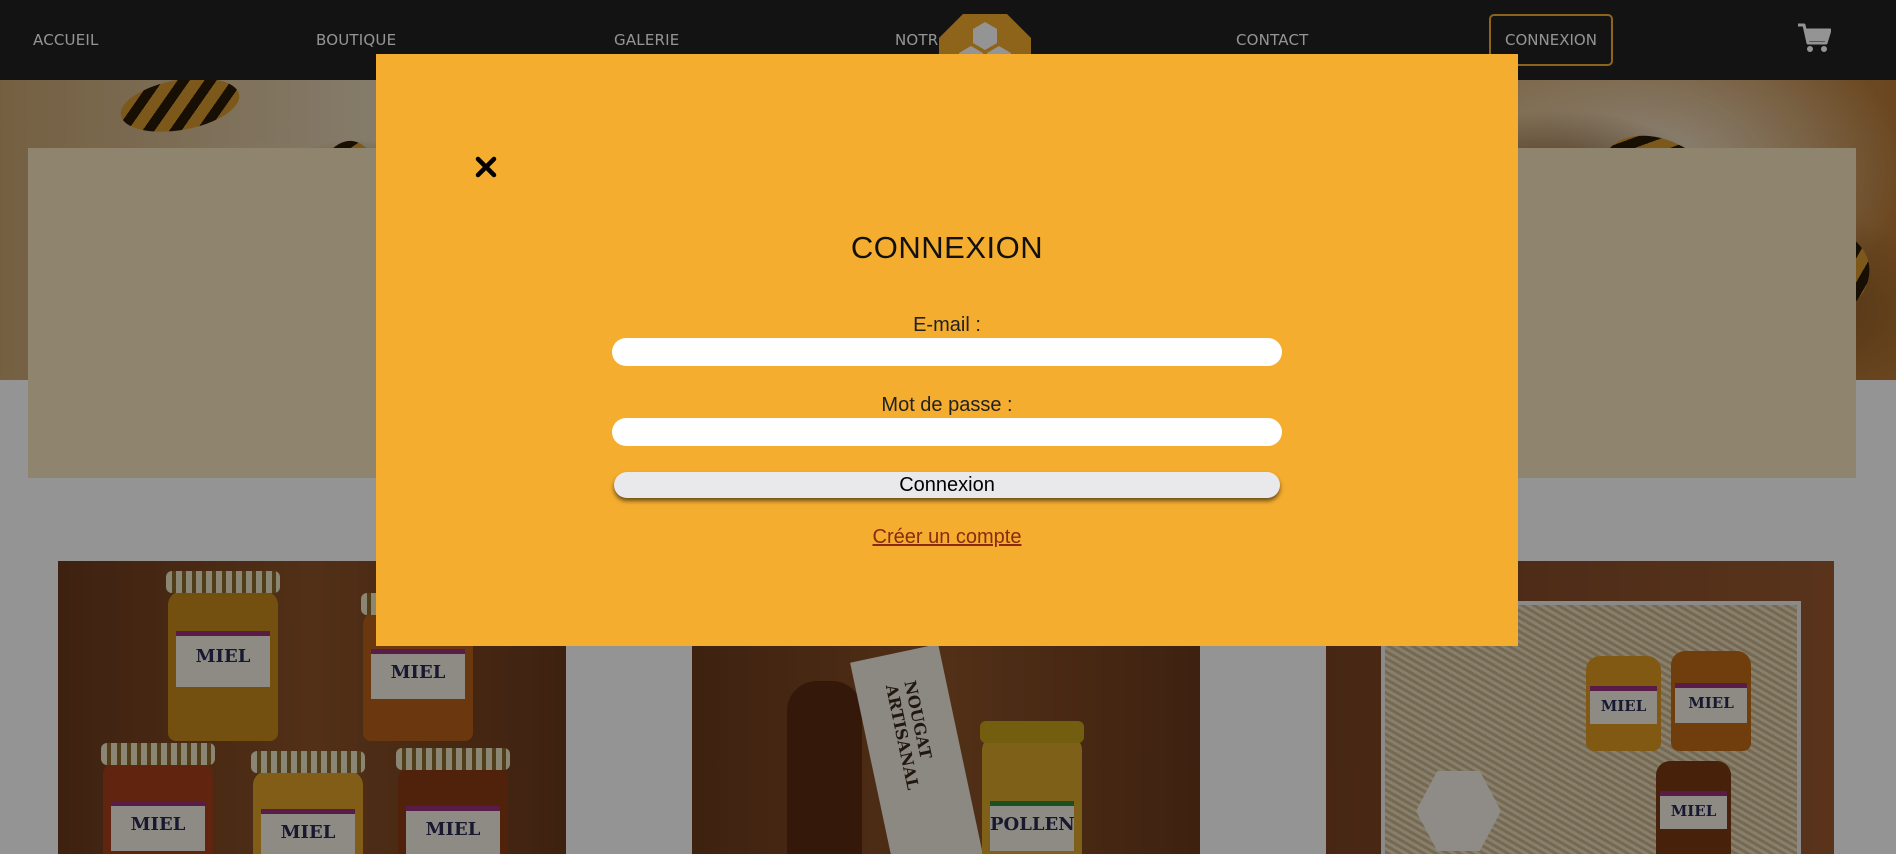 Image resolution: width=1896 pixels, height=854 pixels. What do you see at coordinates (486, 167) in the screenshot?
I see `close-icon` at bounding box center [486, 167].